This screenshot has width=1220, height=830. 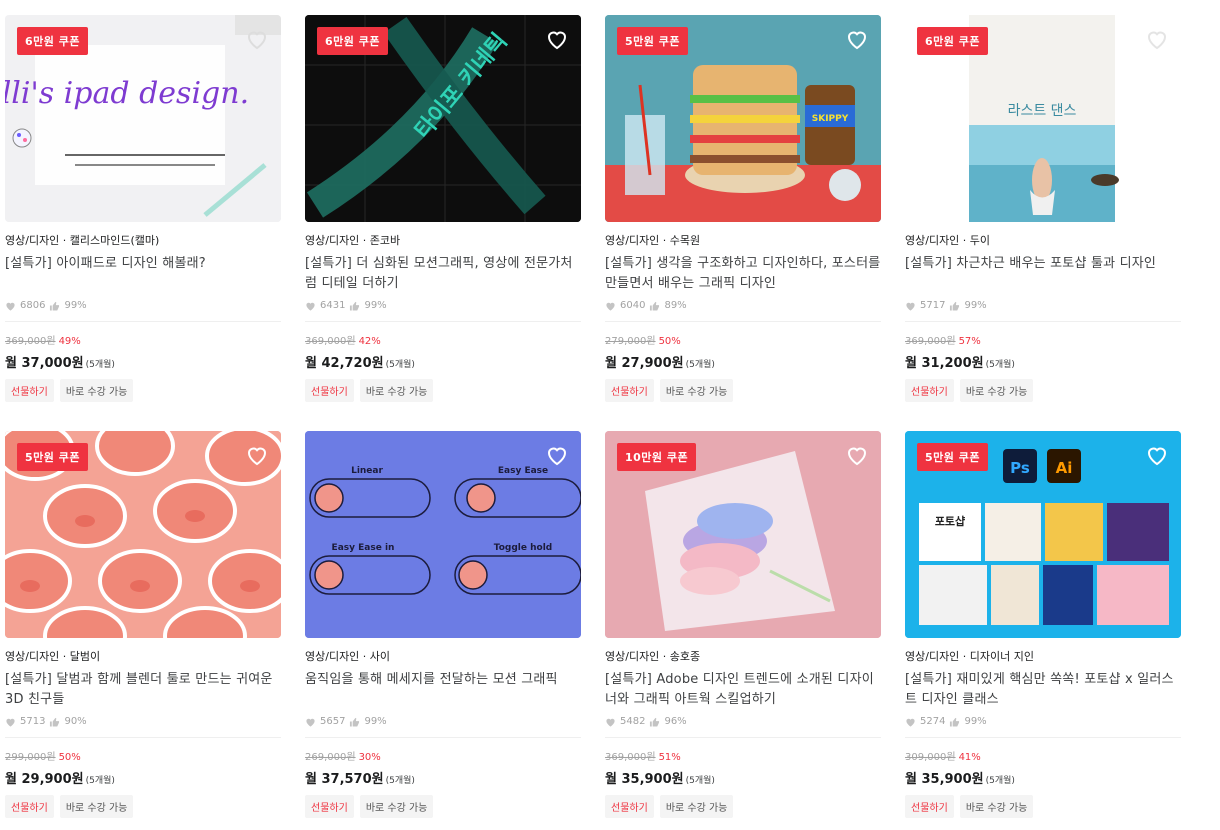 I want to click on course-meta: 영상/디자인 · 달범이, so click(x=53, y=656).